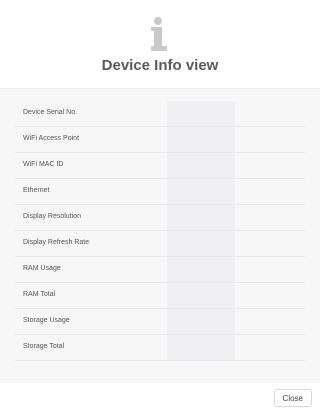 This screenshot has height=414, width=320. Describe the element at coordinates (292, 398) in the screenshot. I see `close-button: Close` at that location.